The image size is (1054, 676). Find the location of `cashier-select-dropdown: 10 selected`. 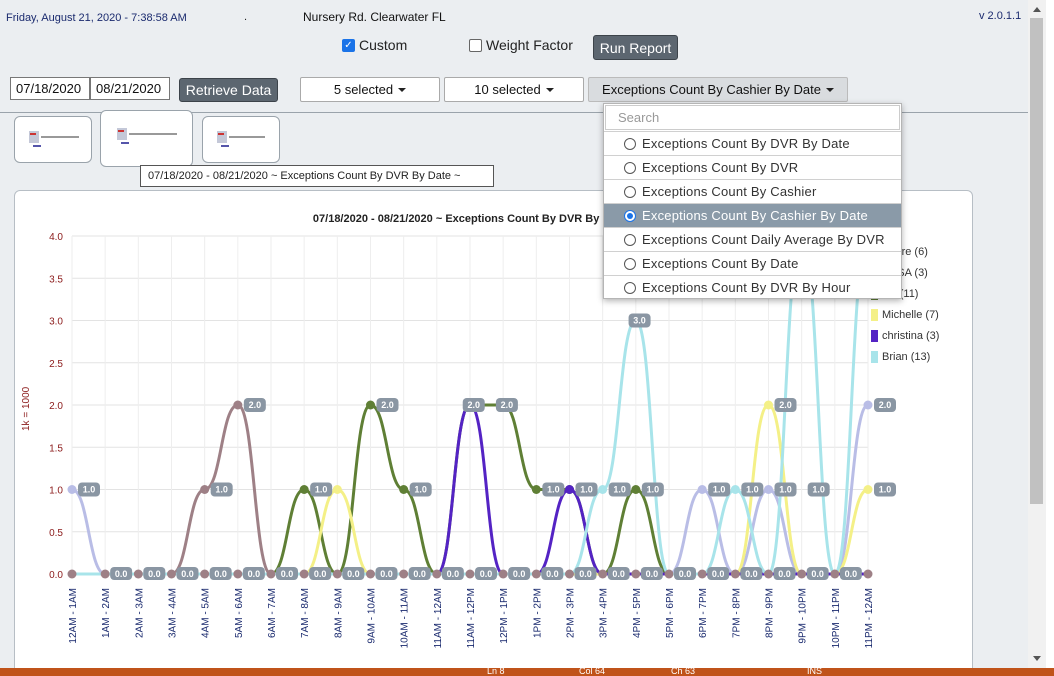

cashier-select-dropdown: 10 selected is located at coordinates (514, 89).